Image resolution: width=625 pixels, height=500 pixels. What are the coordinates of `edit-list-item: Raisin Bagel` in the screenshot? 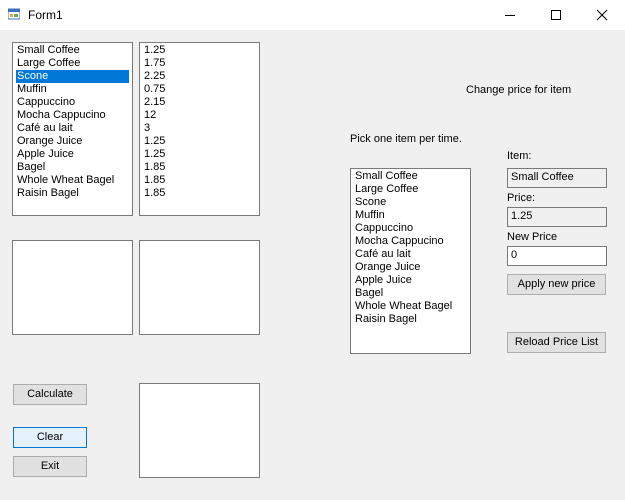 It's located at (410, 319).